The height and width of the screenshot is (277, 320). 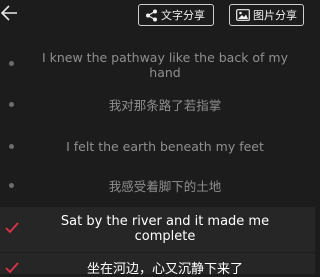 What do you see at coordinates (151, 15) in the screenshot?
I see `share-icon` at bounding box center [151, 15].